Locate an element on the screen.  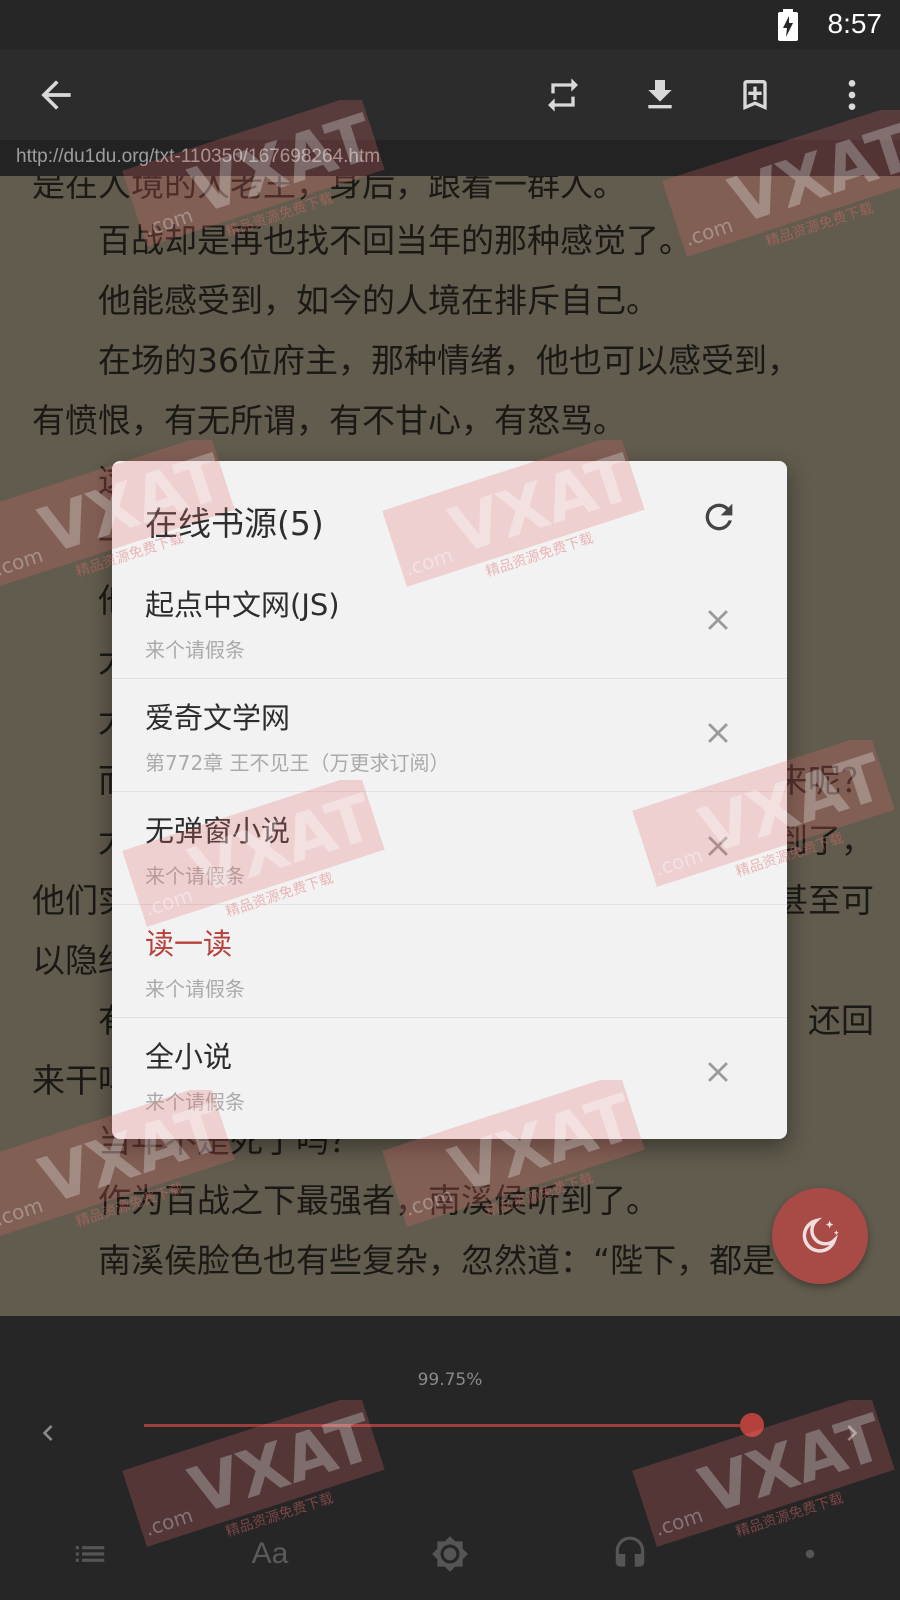
chevron-left-icon is located at coordinates (47, 1433).